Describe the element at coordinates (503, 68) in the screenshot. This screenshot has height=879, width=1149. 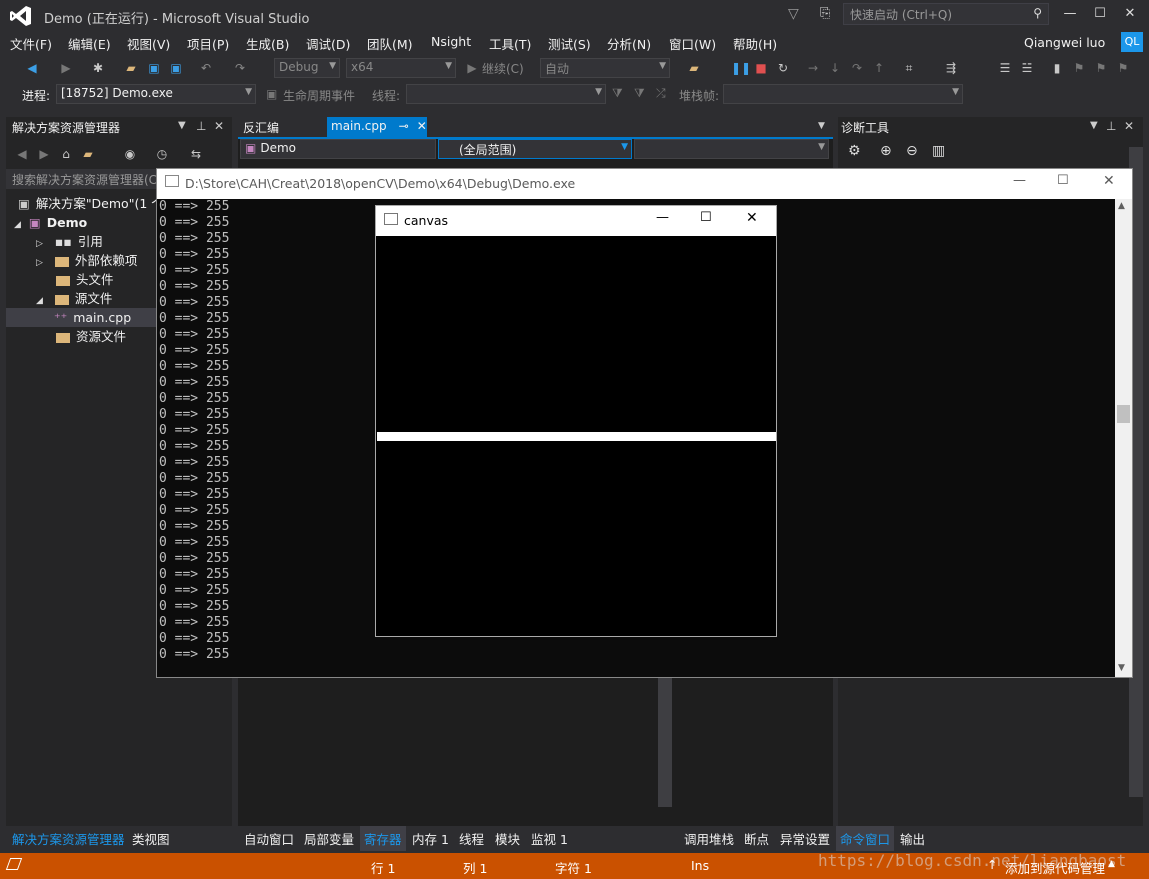
I see `continue-button: 继续(C)` at that location.